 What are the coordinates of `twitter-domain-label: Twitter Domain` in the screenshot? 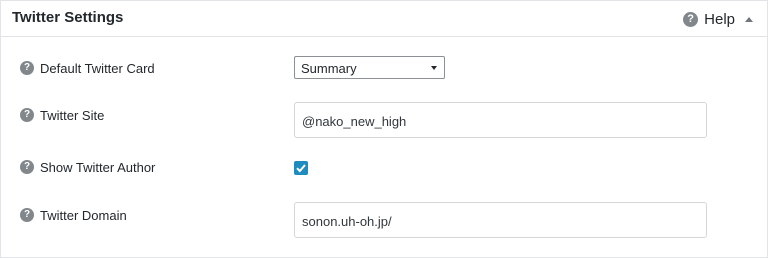 It's located at (83, 215).